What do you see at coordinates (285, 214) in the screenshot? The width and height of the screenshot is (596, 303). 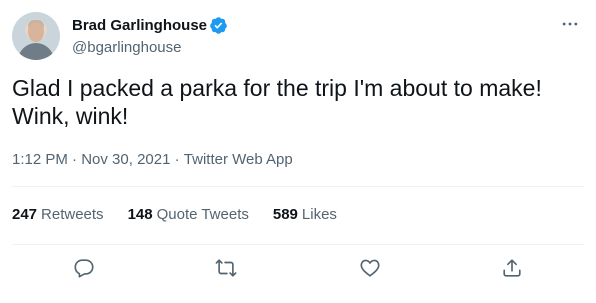 I see `likes-count: 589` at bounding box center [285, 214].